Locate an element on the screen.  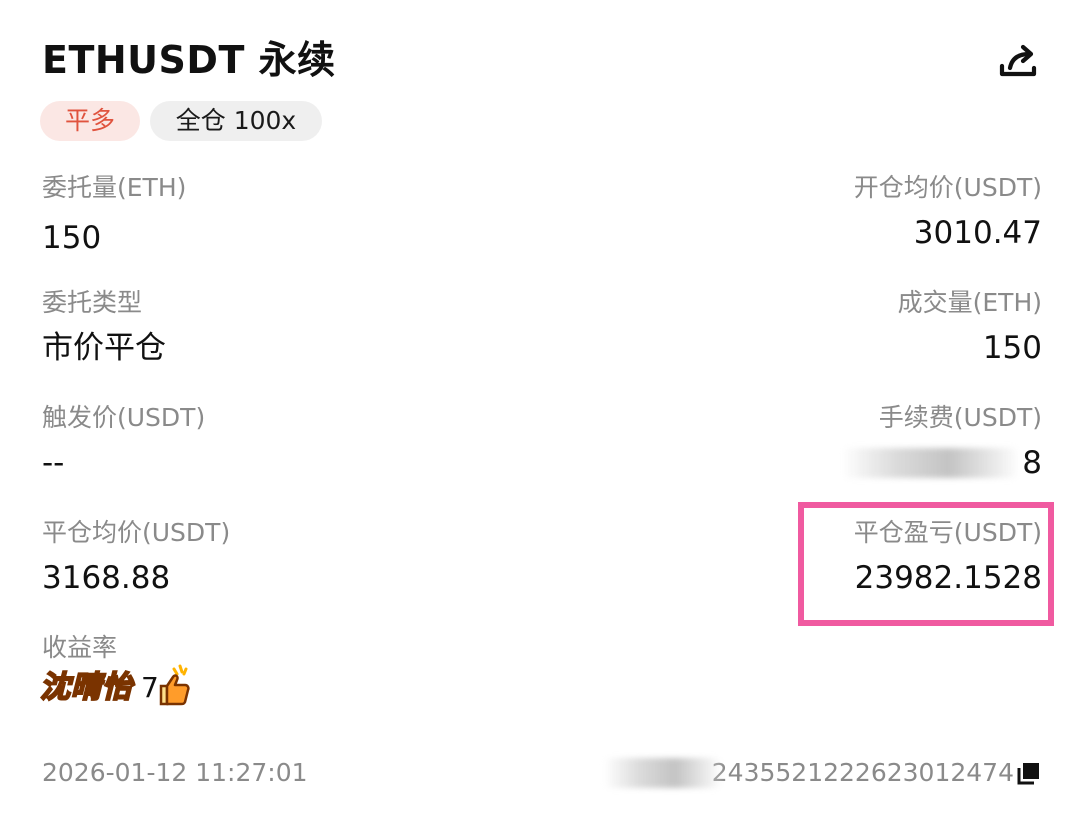
filled-qty-label: 成交量(ETH) is located at coordinates (969, 302).